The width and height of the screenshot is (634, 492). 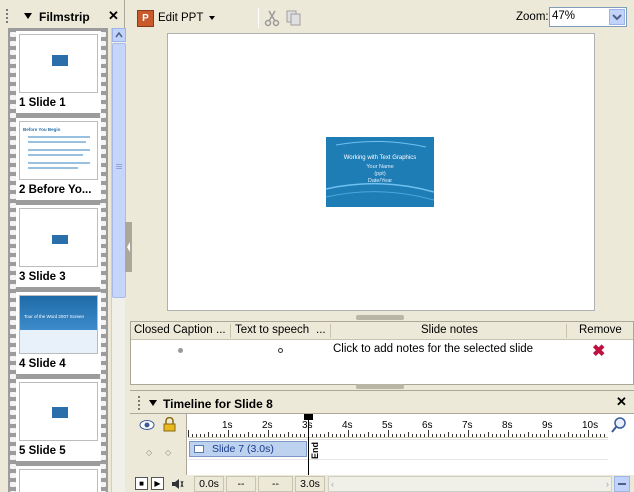 I want to click on ruler-tick-label: 4s, so click(x=347, y=425).